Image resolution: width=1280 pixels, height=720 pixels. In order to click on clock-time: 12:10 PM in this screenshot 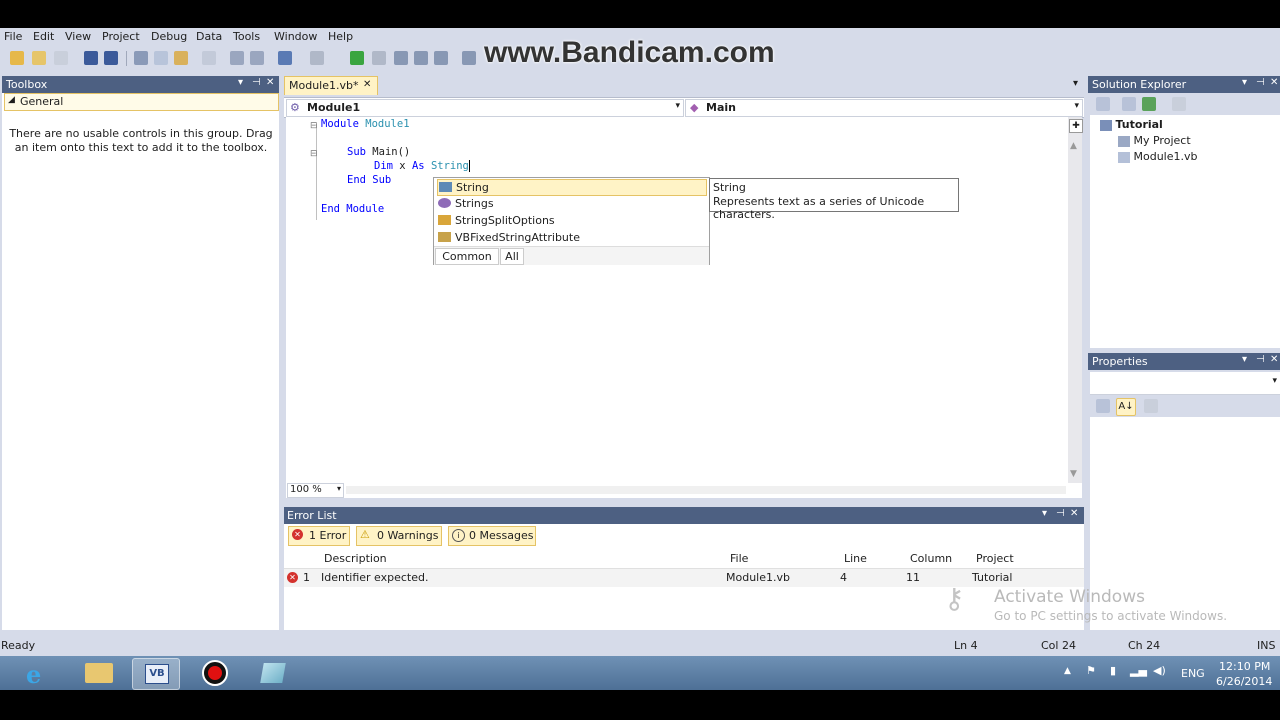, I will do `click(1244, 666)`.